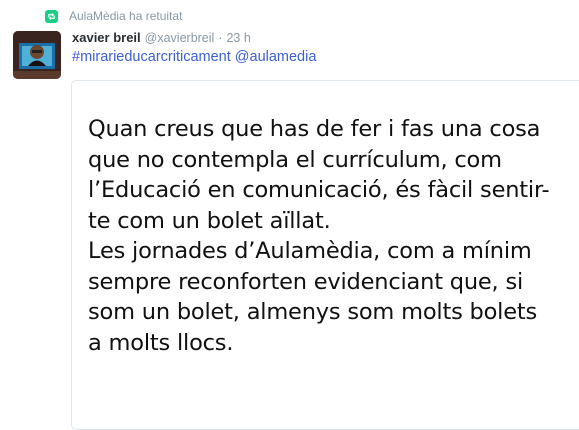 The height and width of the screenshot is (430, 579). I want to click on card-line: te com un bolet aïllat., so click(209, 220).